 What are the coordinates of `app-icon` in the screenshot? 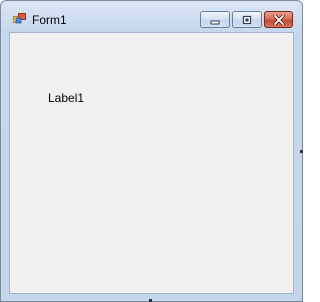 It's located at (19, 19).